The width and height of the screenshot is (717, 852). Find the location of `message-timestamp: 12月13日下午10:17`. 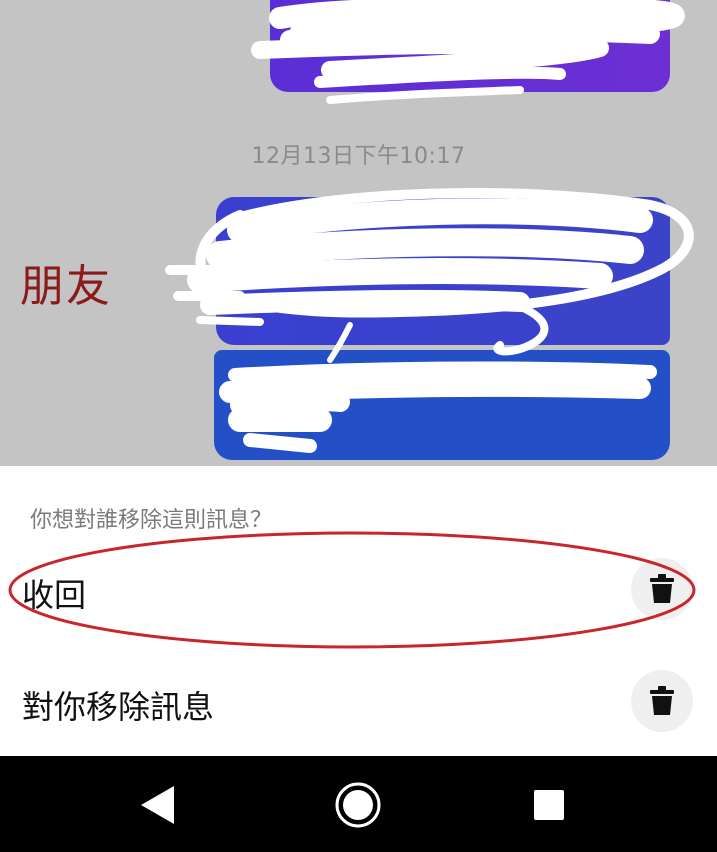

message-timestamp: 12月13日下午10:17 is located at coordinates (358, 156).